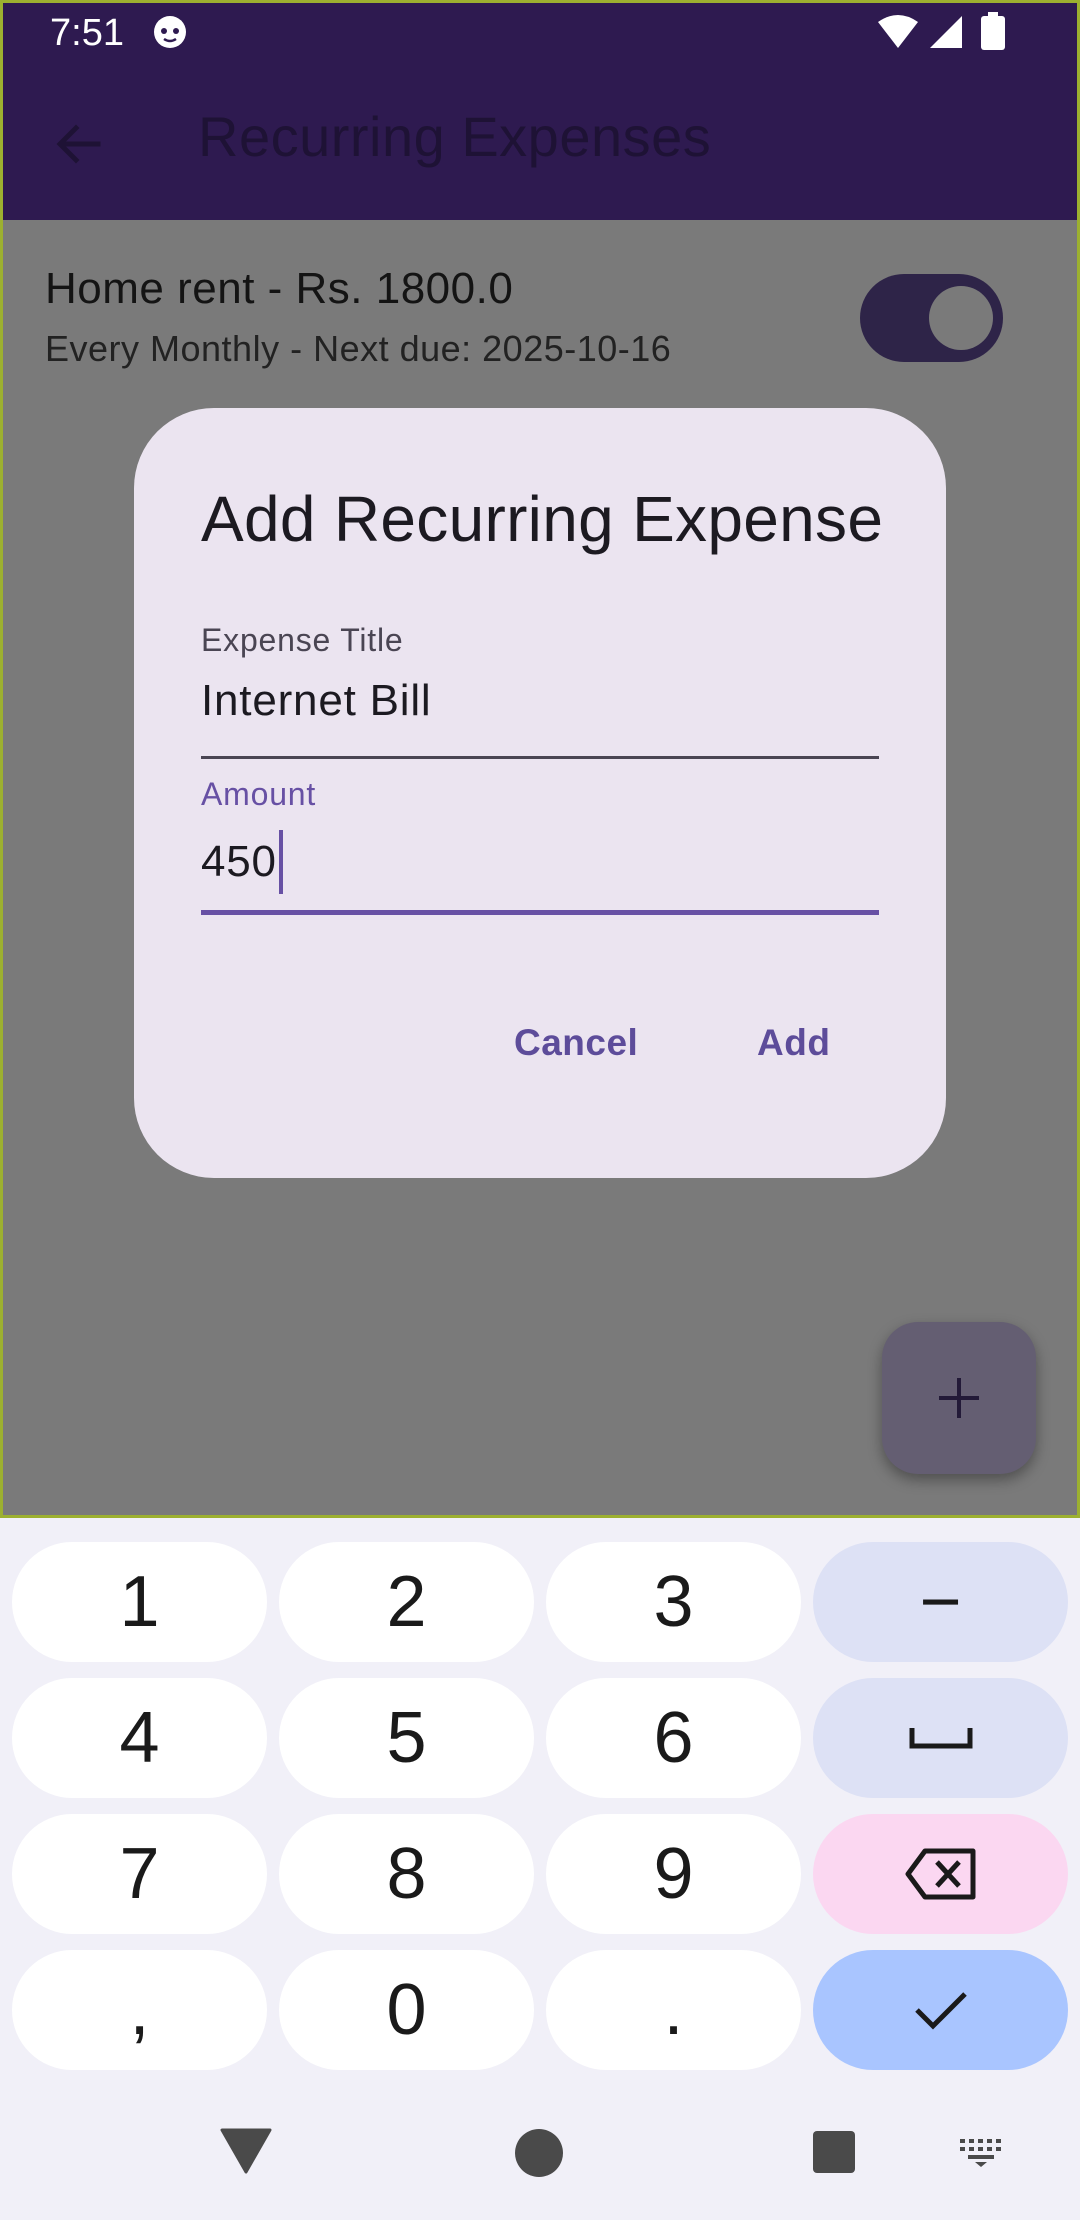 This screenshot has height=2220, width=1080. What do you see at coordinates (540, 33) in the screenshot?
I see `status-bar: 7:51` at bounding box center [540, 33].